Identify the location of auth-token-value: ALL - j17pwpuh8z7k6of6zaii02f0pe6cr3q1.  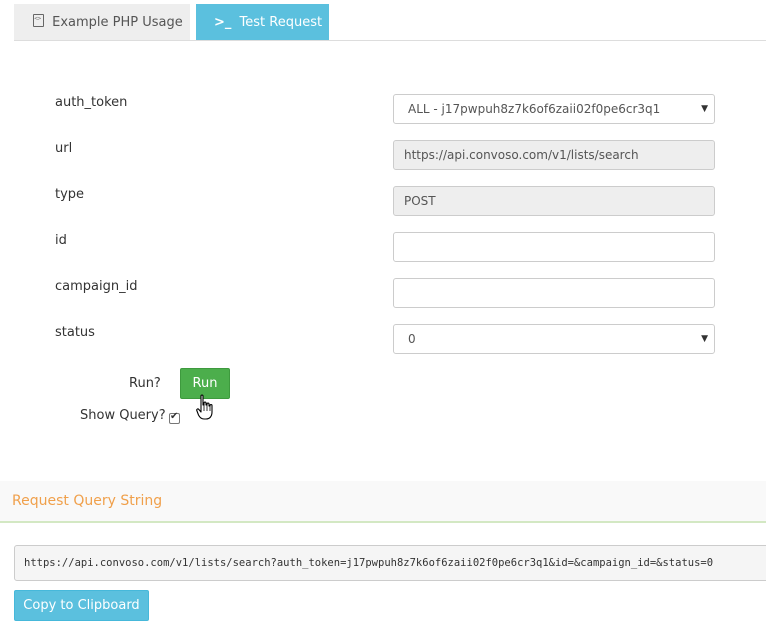
(534, 109).